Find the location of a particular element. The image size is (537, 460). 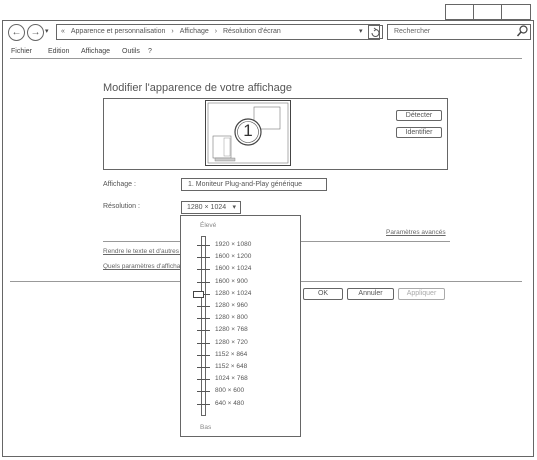

menu-file: Fichier is located at coordinates (21, 51).